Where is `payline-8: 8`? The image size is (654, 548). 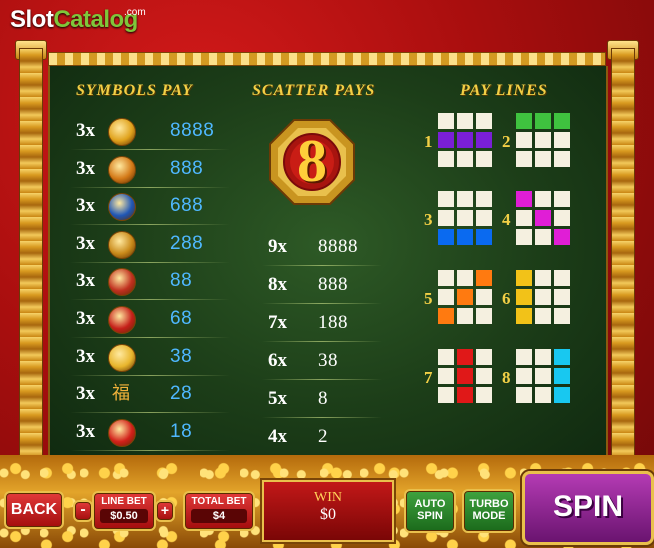 payline-8: 8 is located at coordinates (542, 379).